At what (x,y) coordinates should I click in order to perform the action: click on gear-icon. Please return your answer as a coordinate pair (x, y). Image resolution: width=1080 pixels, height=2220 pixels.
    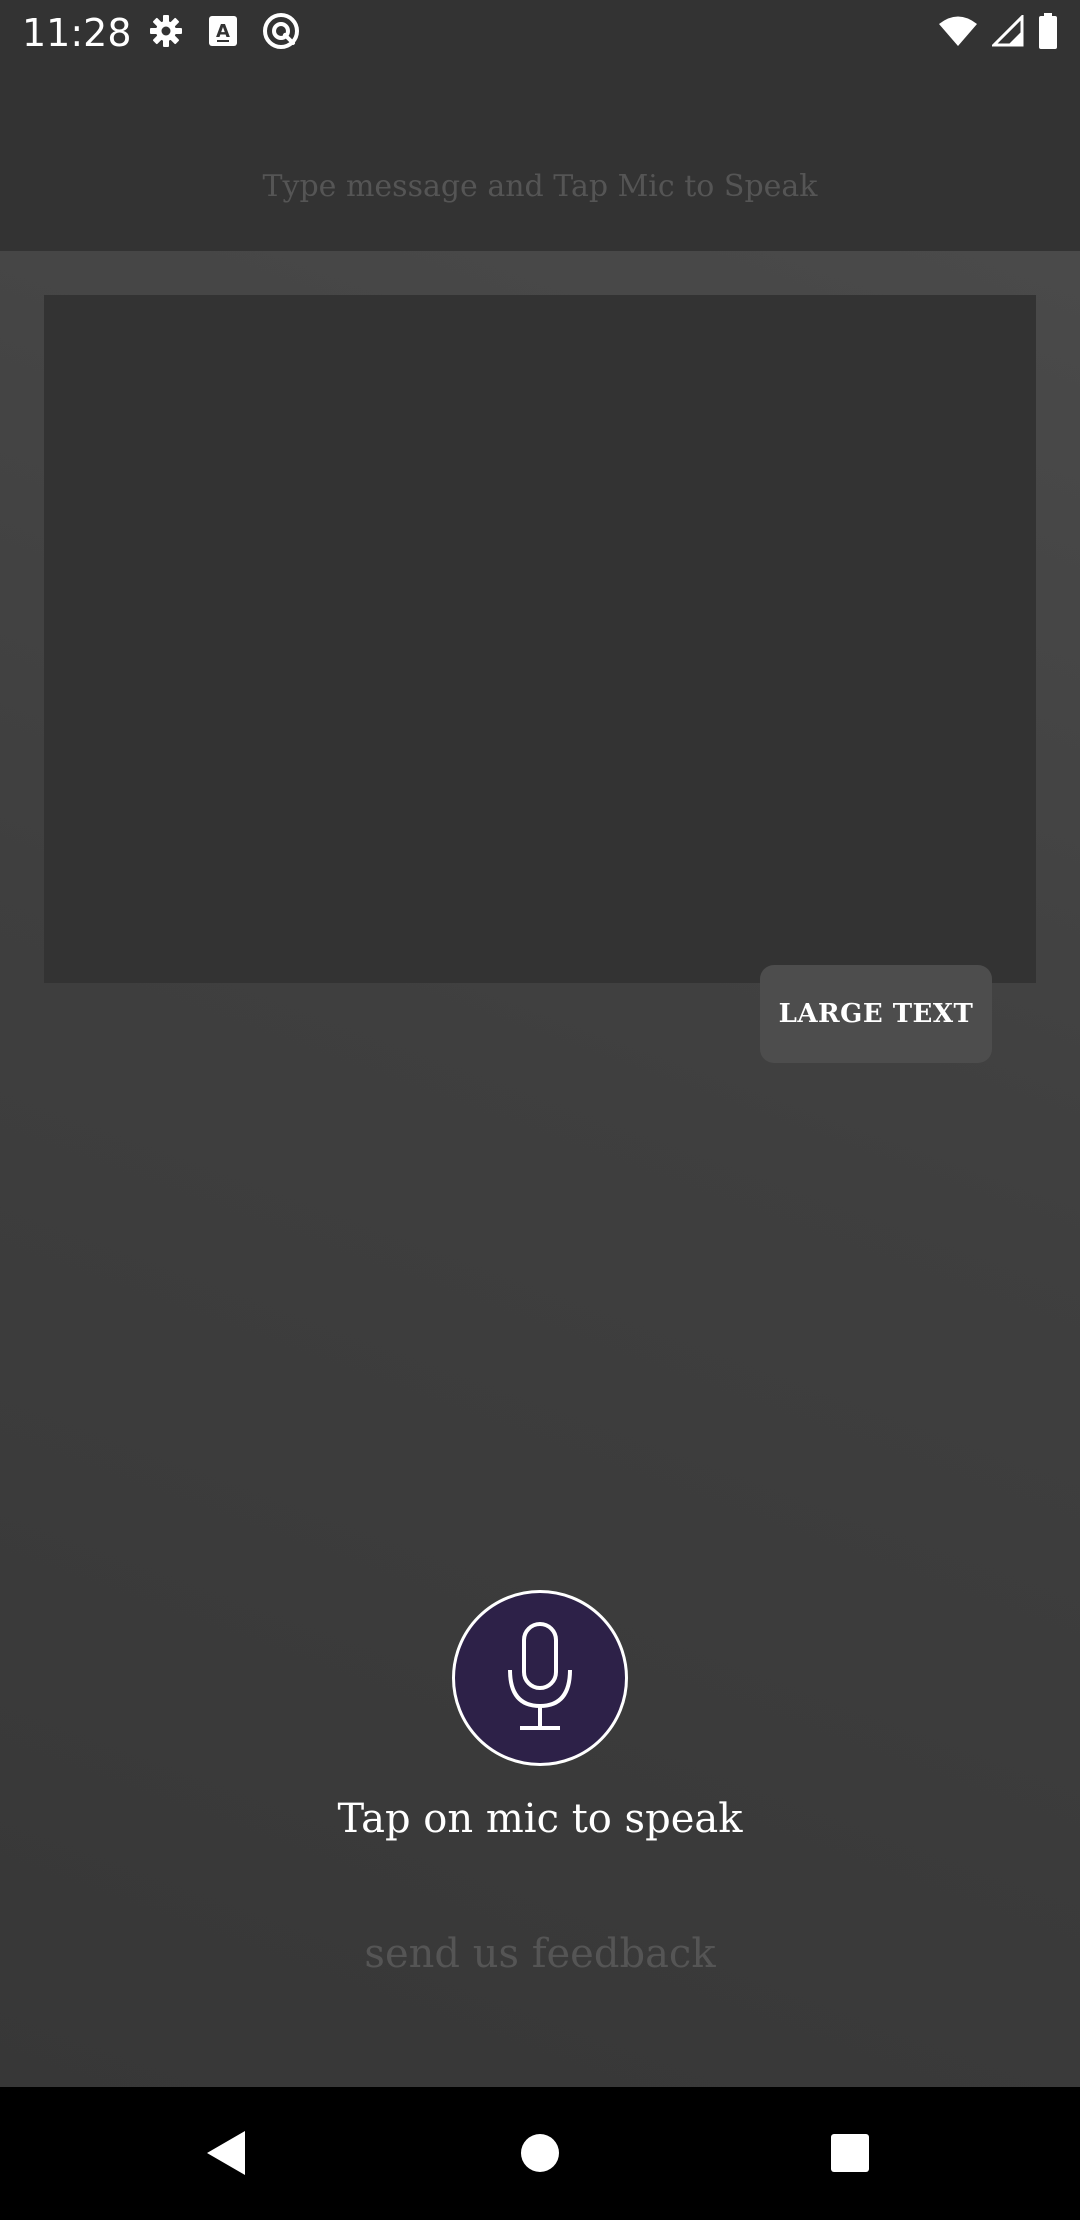
    Looking at the image, I should click on (166, 33).